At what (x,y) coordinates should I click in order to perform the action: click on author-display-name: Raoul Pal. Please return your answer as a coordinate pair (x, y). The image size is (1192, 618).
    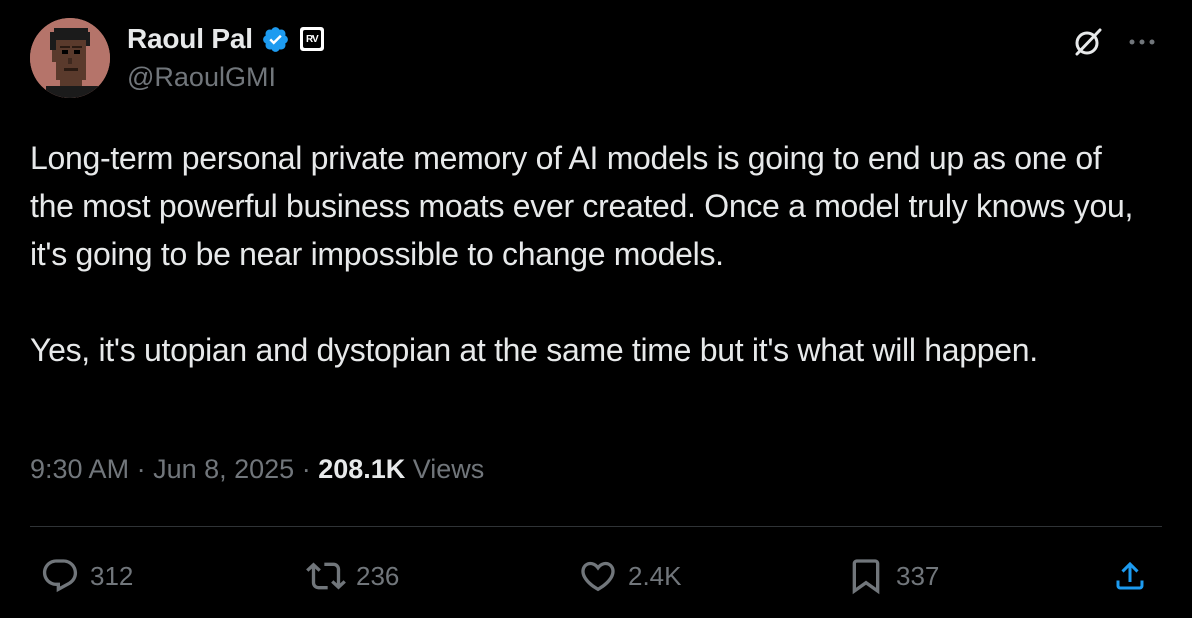
    Looking at the image, I should click on (190, 39).